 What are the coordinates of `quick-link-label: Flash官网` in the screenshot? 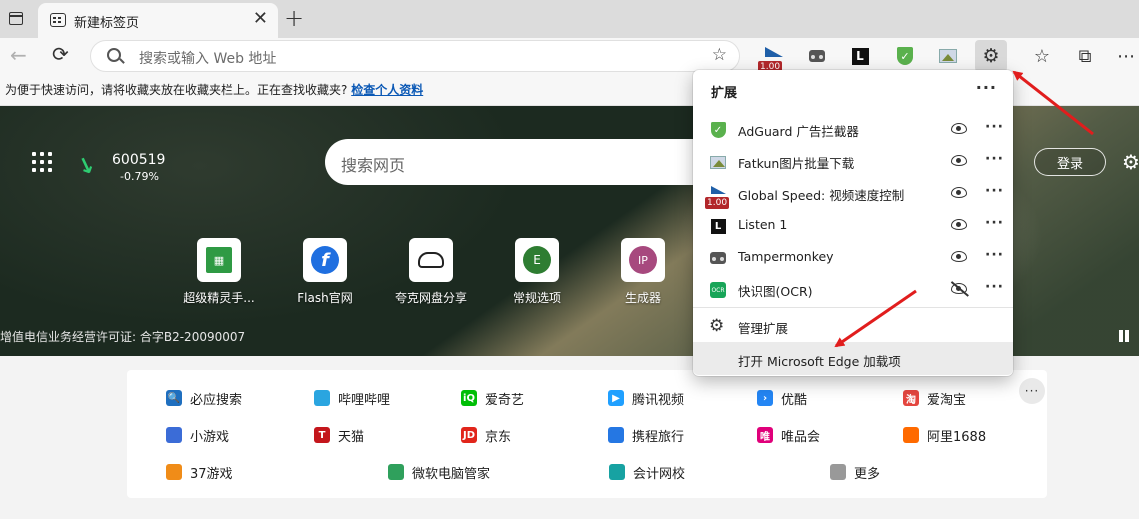 It's located at (325, 298).